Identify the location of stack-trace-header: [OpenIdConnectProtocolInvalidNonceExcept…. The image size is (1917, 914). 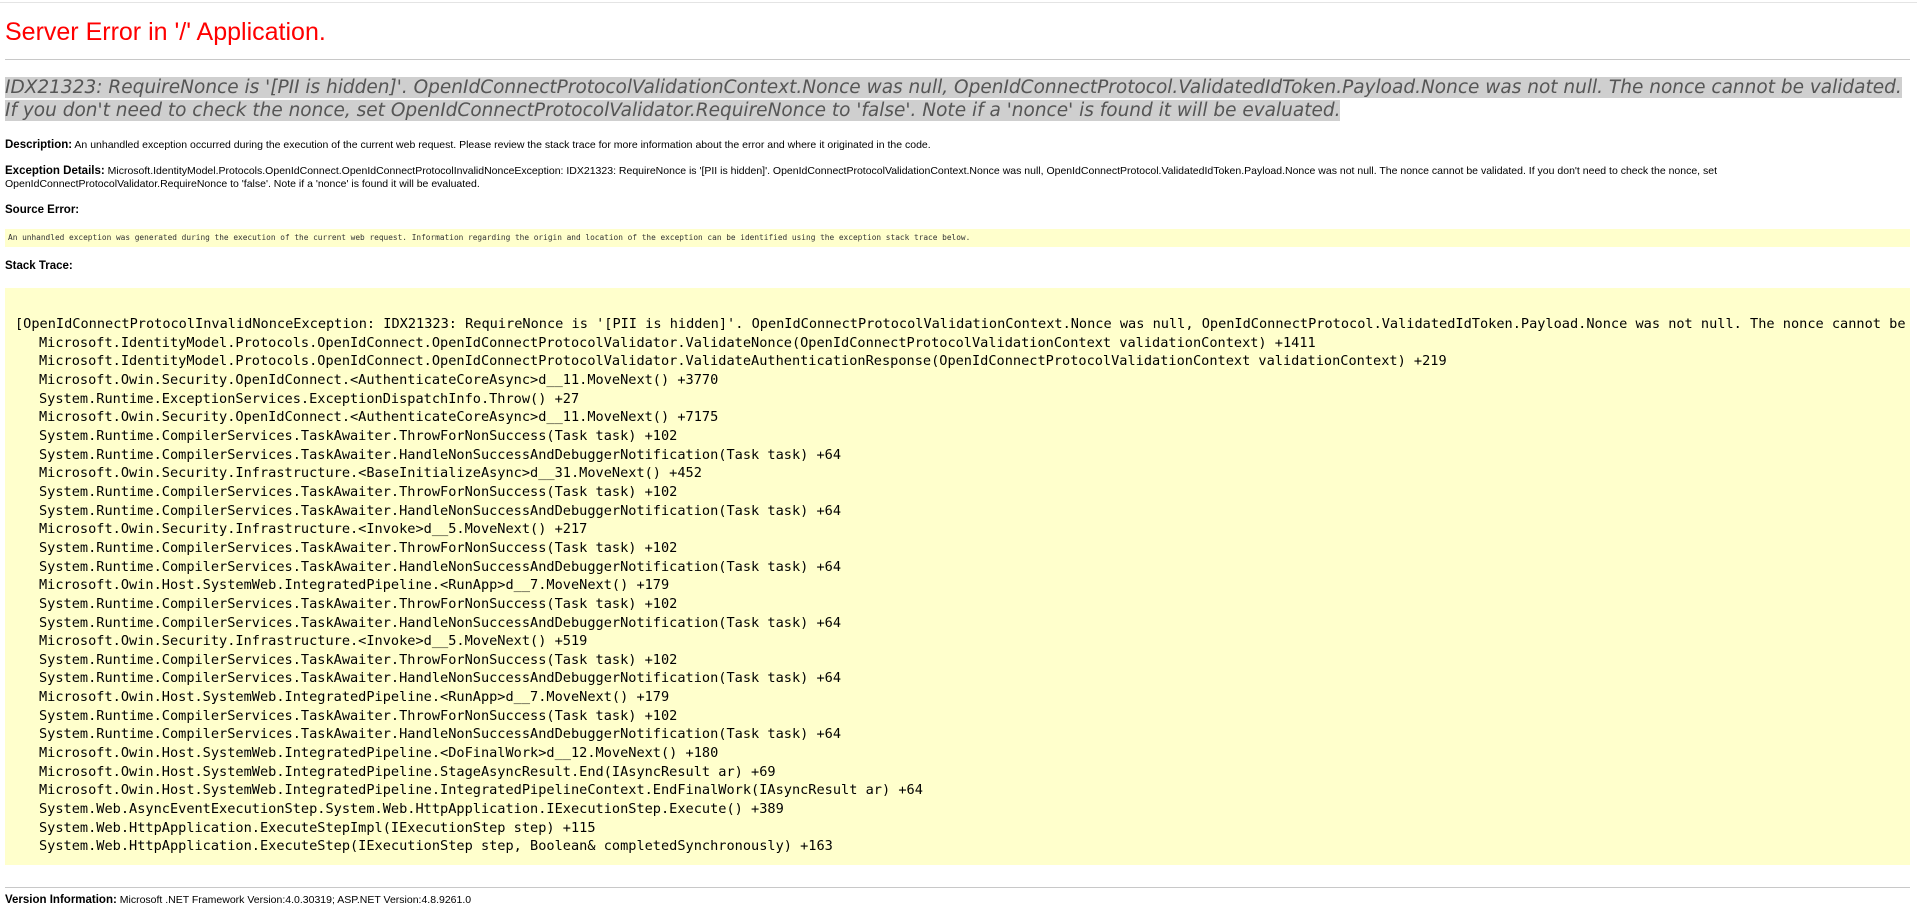
(960, 324).